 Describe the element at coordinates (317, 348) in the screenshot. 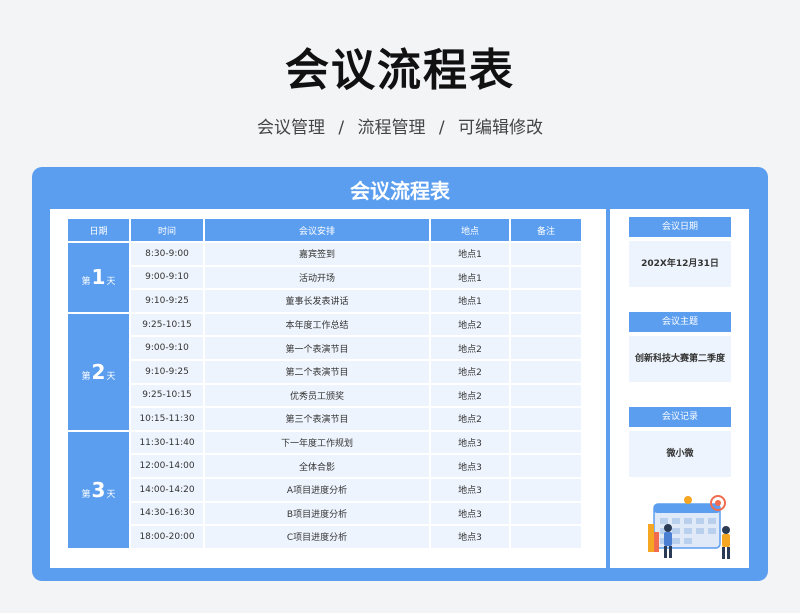

I see `agenda-cell: 第一个表演节目` at that location.